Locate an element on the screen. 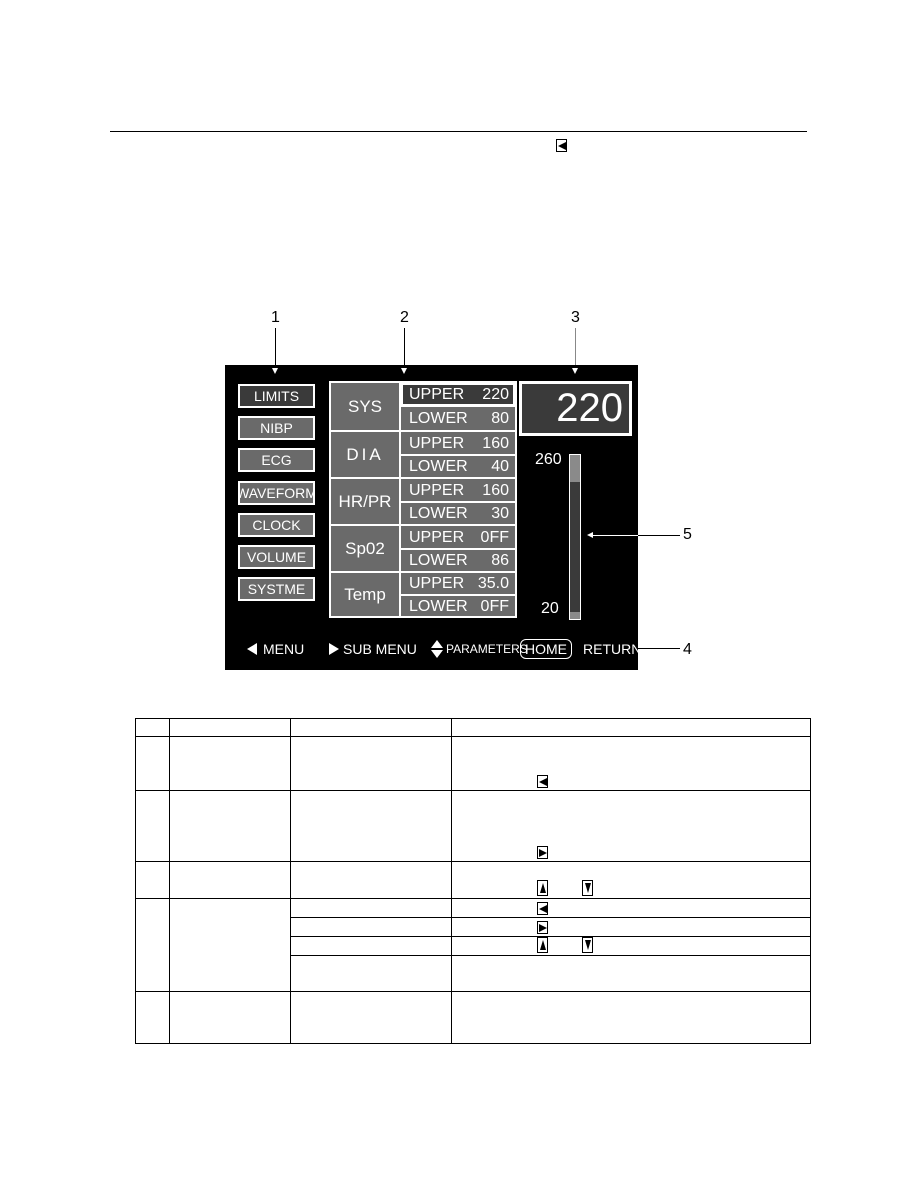  spo2-lower: LOWER 86 is located at coordinates (458, 560).